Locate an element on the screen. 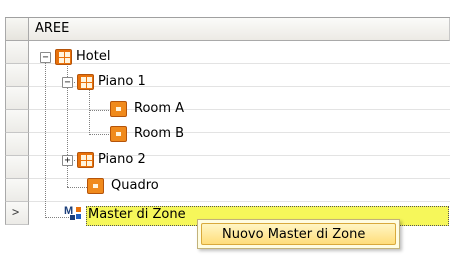  column-header-aree: AREE is located at coordinates (239, 29).